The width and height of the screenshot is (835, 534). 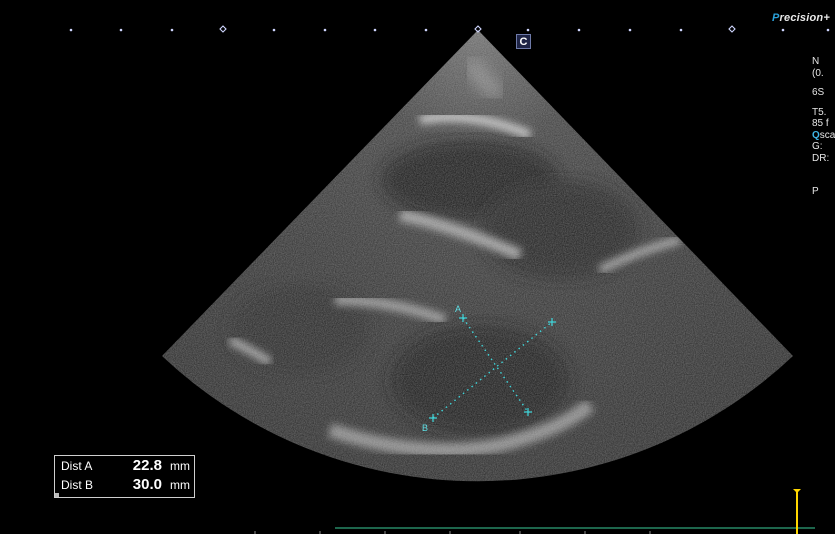 What do you see at coordinates (449, 29) in the screenshot?
I see `top-scale-markers` at bounding box center [449, 29].